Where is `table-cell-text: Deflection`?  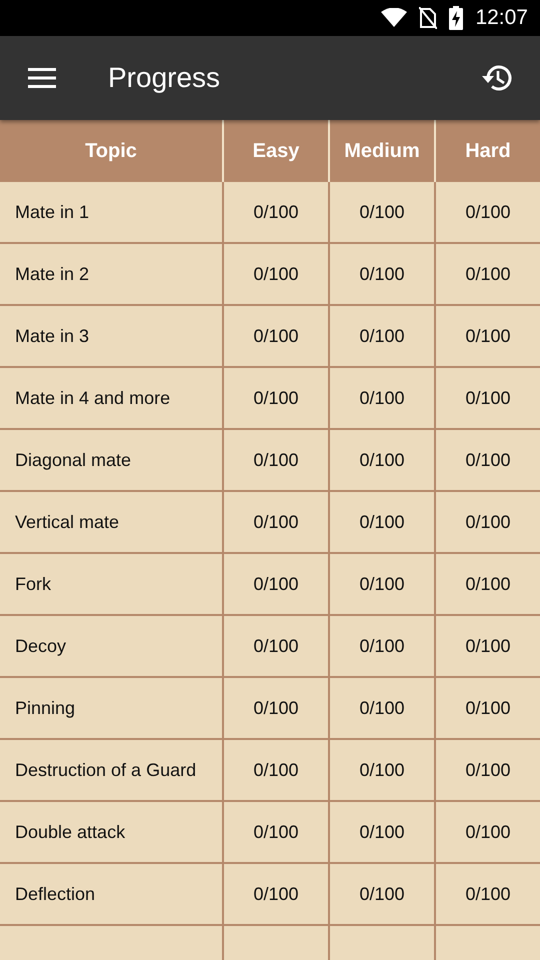
table-cell-text: Deflection is located at coordinates (55, 894).